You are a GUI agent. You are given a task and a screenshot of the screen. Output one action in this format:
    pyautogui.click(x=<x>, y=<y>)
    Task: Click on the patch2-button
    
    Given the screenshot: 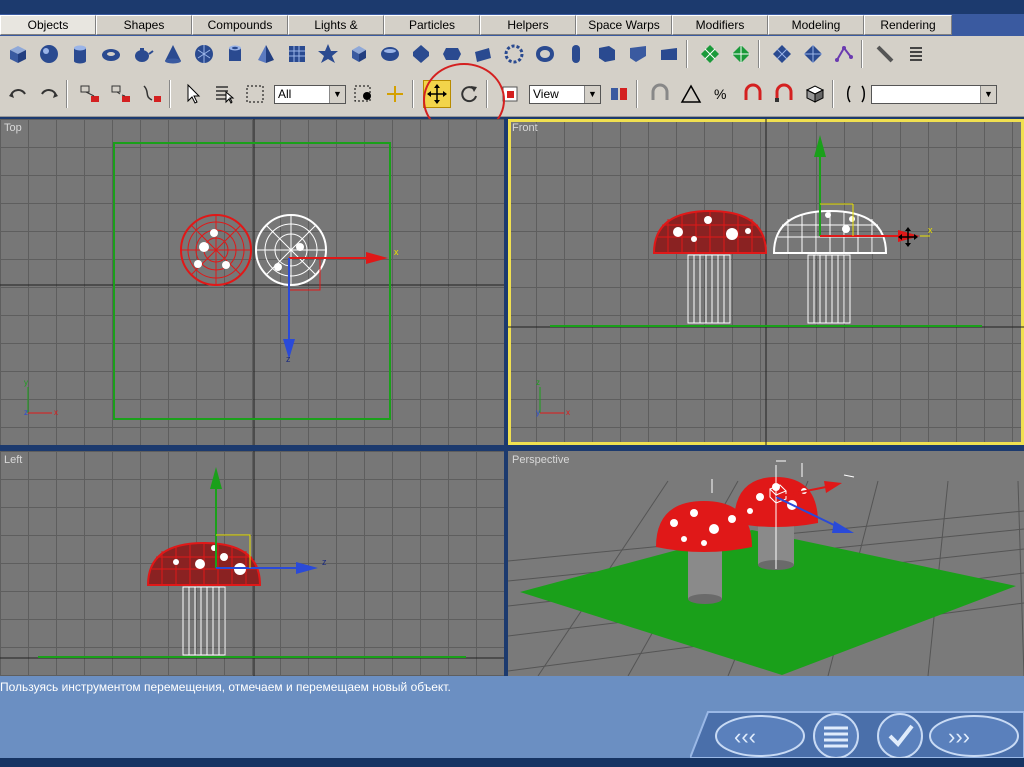 What is the action you would take?
    pyautogui.click(x=813, y=54)
    